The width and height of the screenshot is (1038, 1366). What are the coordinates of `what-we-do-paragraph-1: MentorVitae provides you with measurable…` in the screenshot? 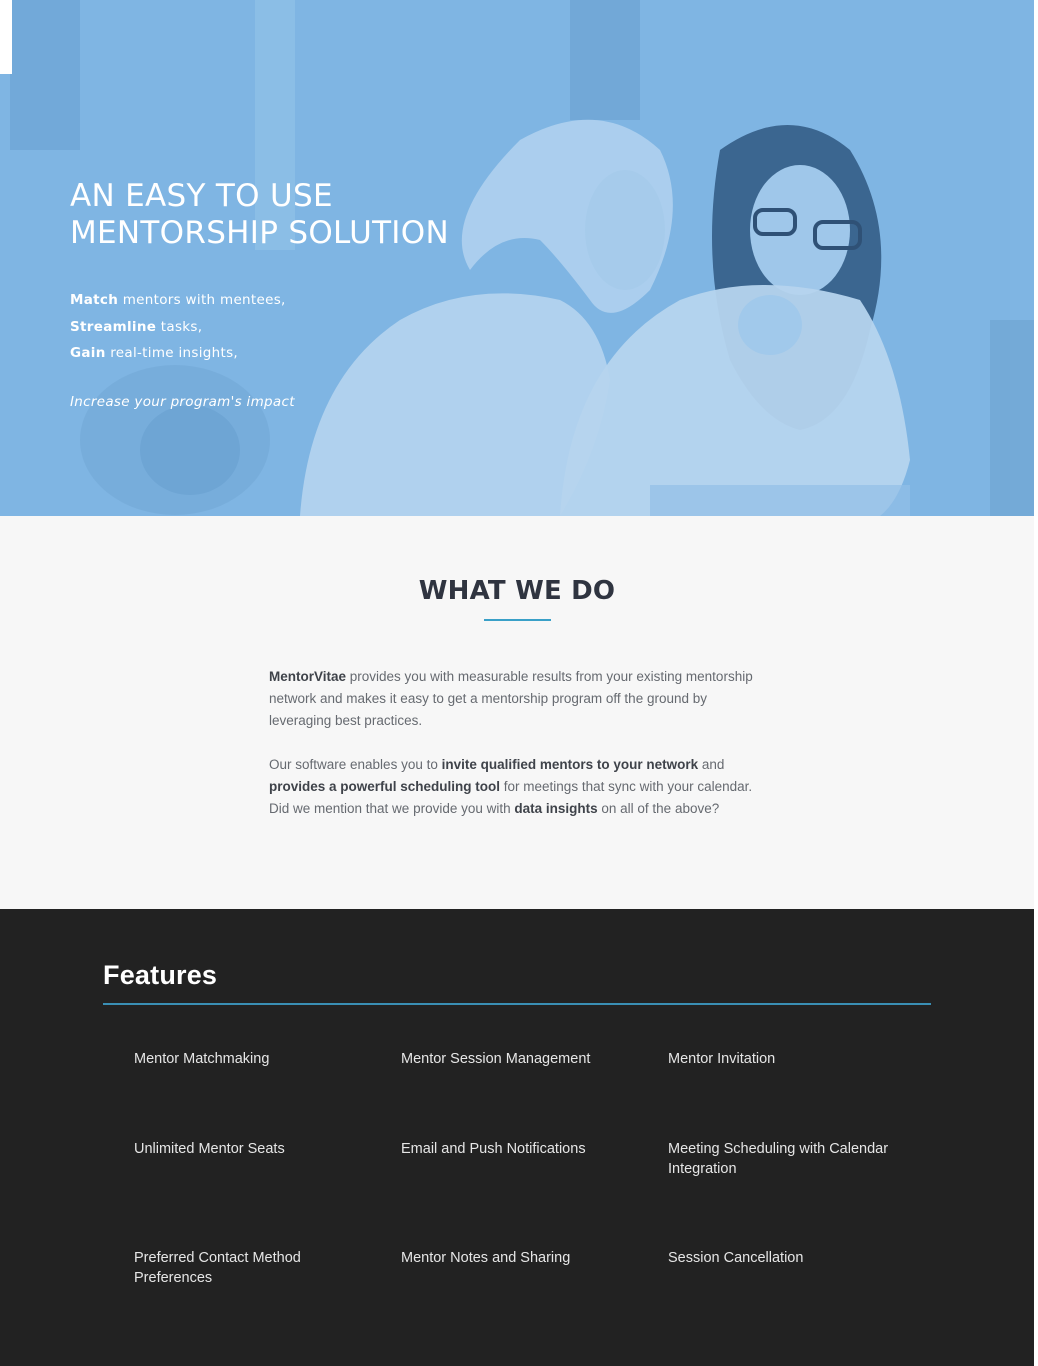 It's located at (519, 699).